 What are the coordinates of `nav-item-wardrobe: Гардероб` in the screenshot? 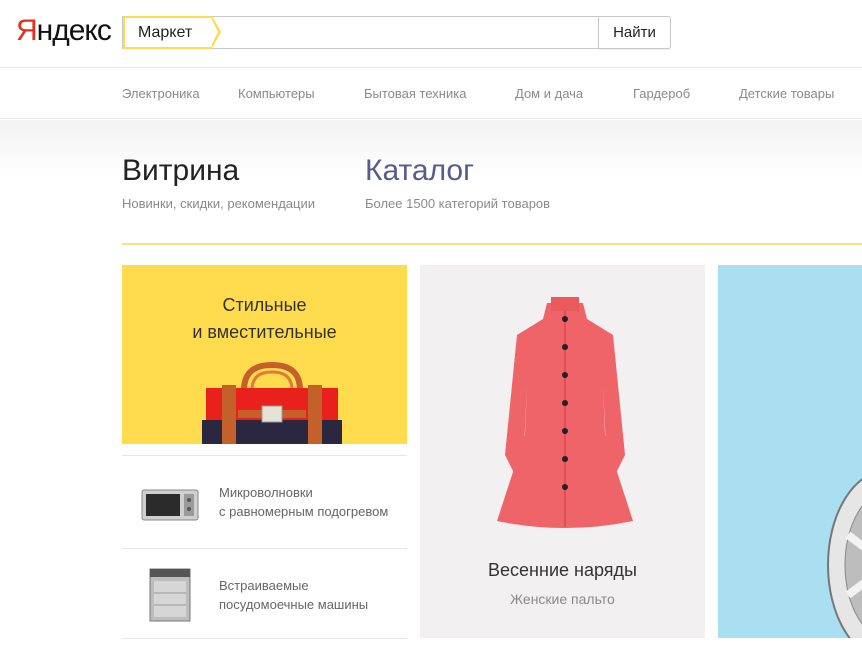 It's located at (661, 93).